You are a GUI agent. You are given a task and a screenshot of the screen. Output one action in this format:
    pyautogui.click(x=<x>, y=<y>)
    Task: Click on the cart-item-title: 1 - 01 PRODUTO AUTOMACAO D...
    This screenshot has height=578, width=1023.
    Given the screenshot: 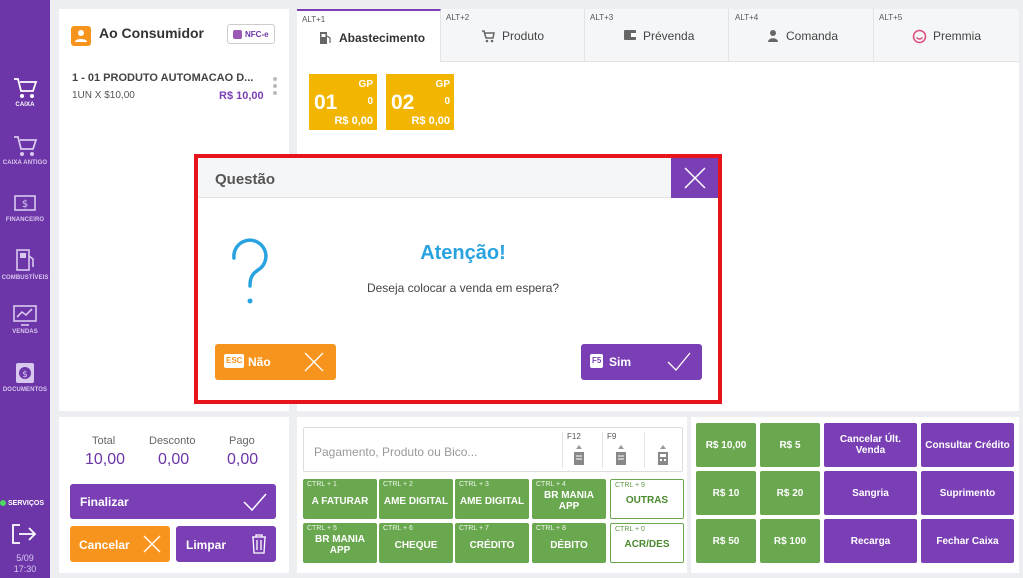 What is the action you would take?
    pyautogui.click(x=162, y=78)
    